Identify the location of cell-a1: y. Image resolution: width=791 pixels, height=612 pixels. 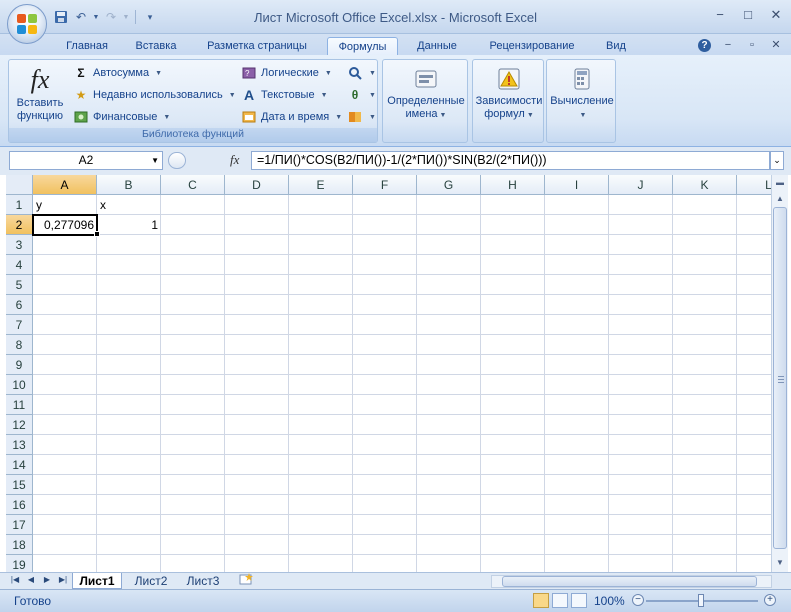
(65, 205).